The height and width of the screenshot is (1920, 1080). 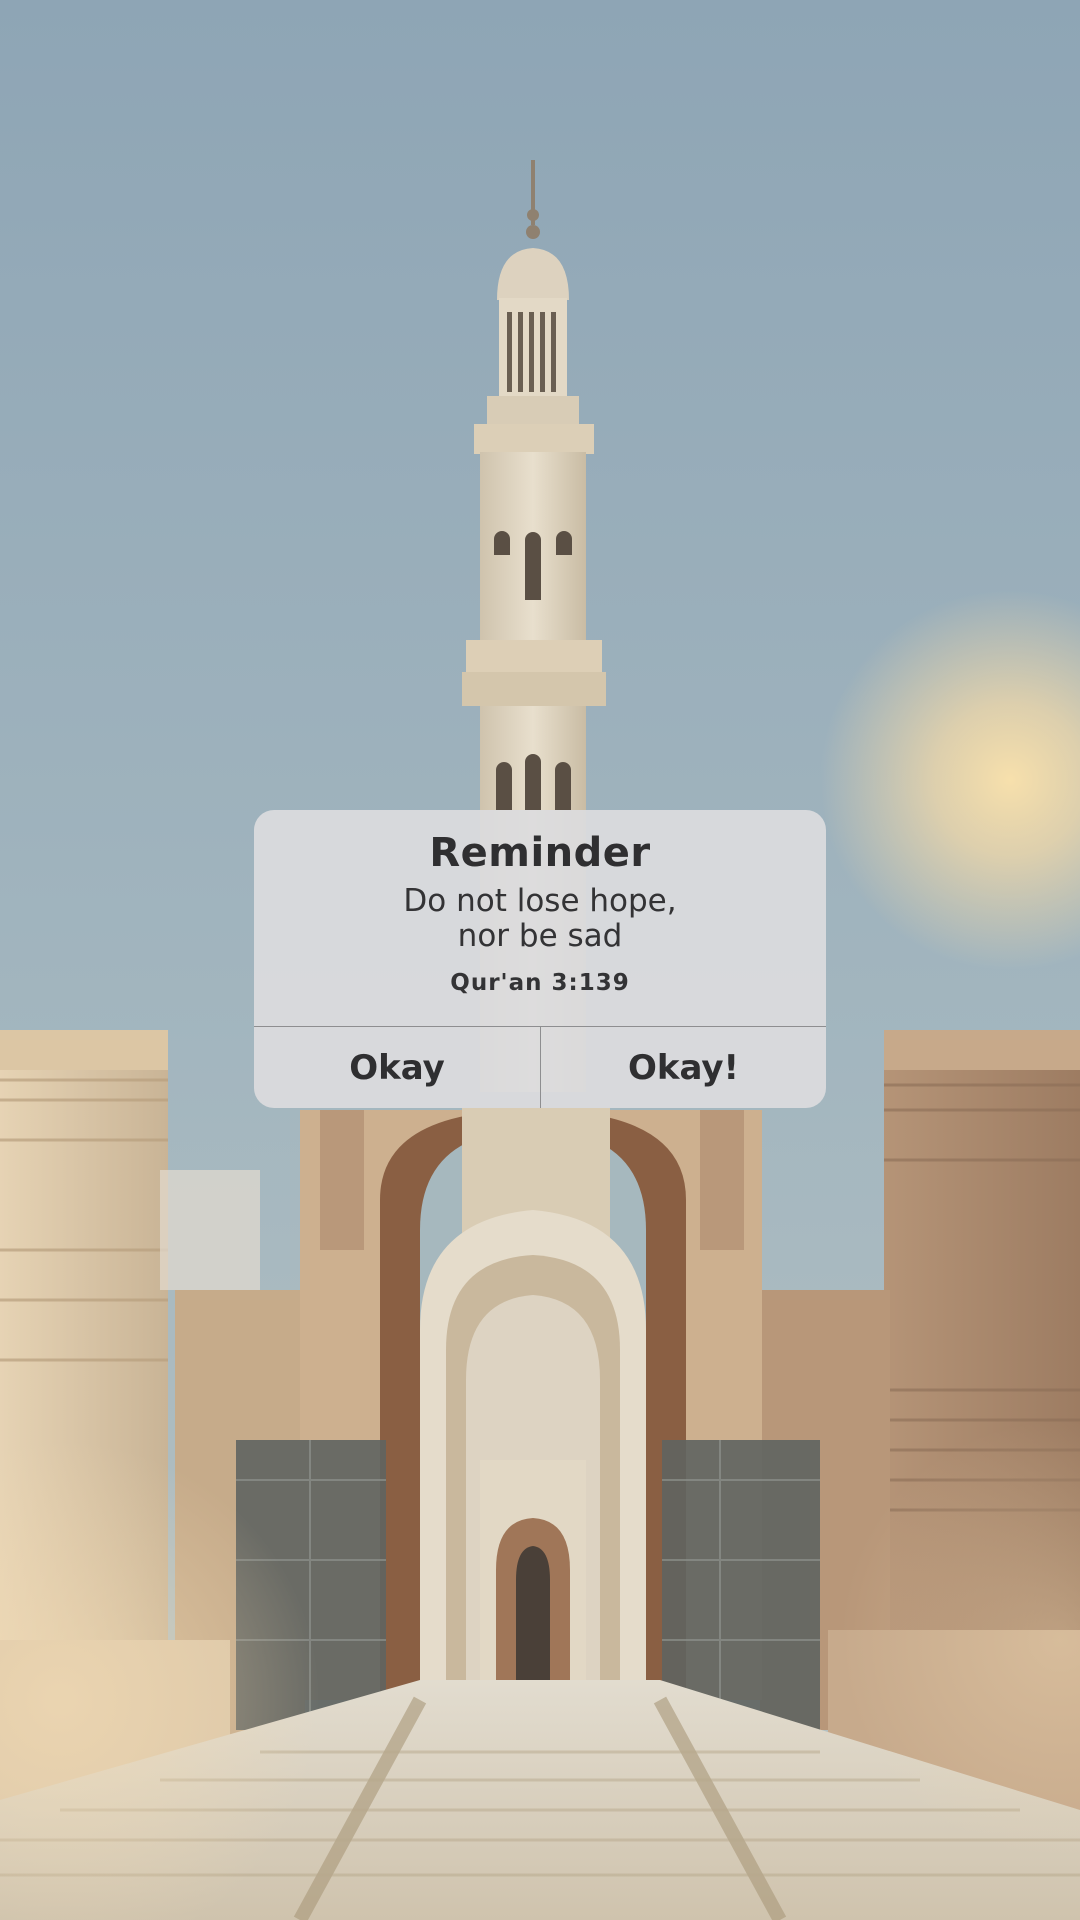 I want to click on okay-exclaim-button: Okay!, so click(x=683, y=1067).